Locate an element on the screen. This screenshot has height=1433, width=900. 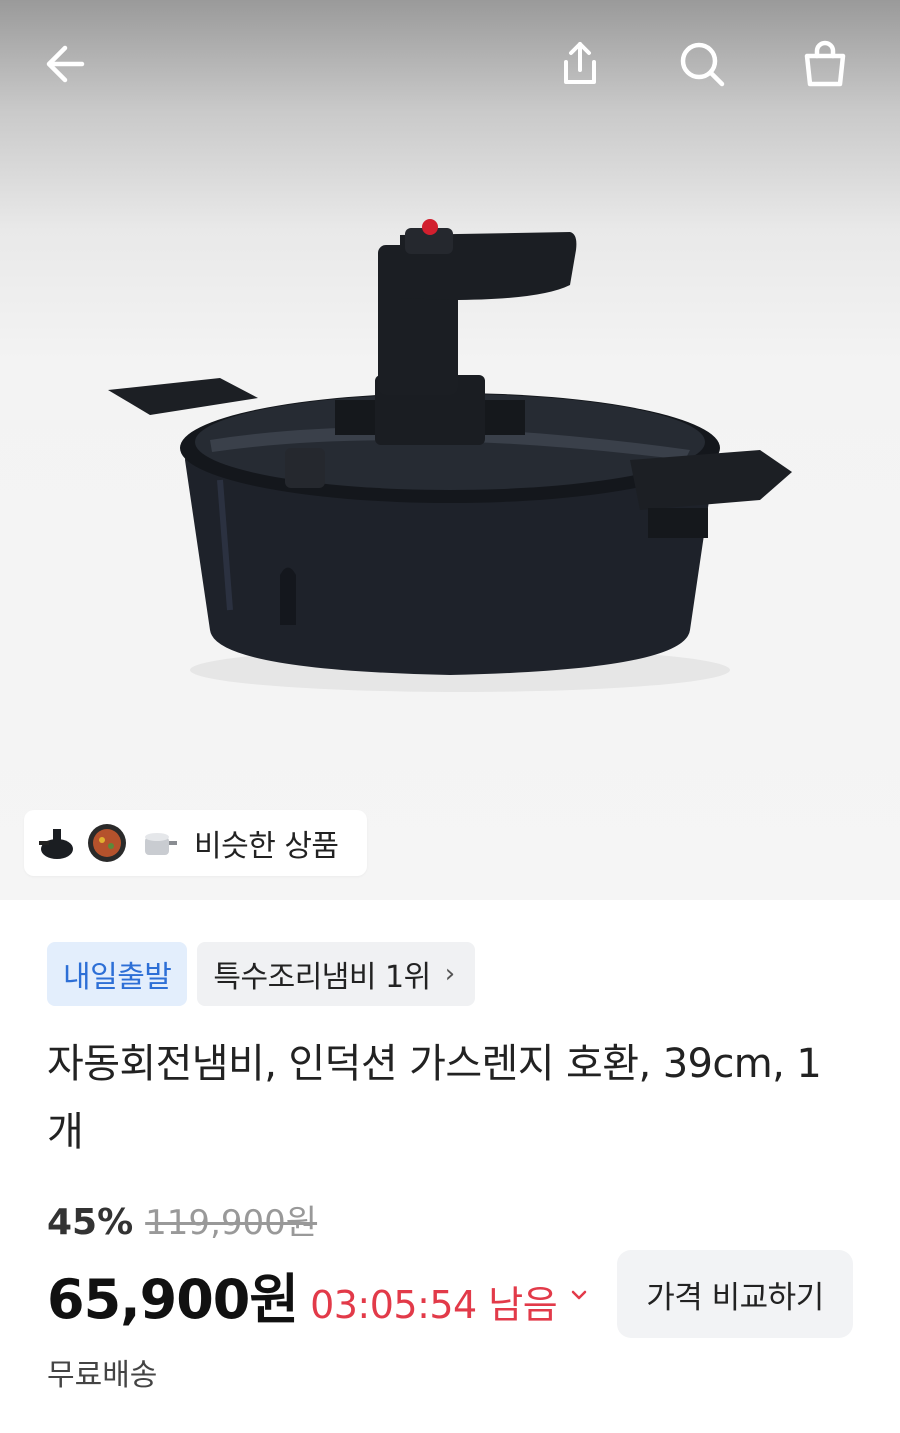
chevron-down-icon is located at coordinates (579, 1295).